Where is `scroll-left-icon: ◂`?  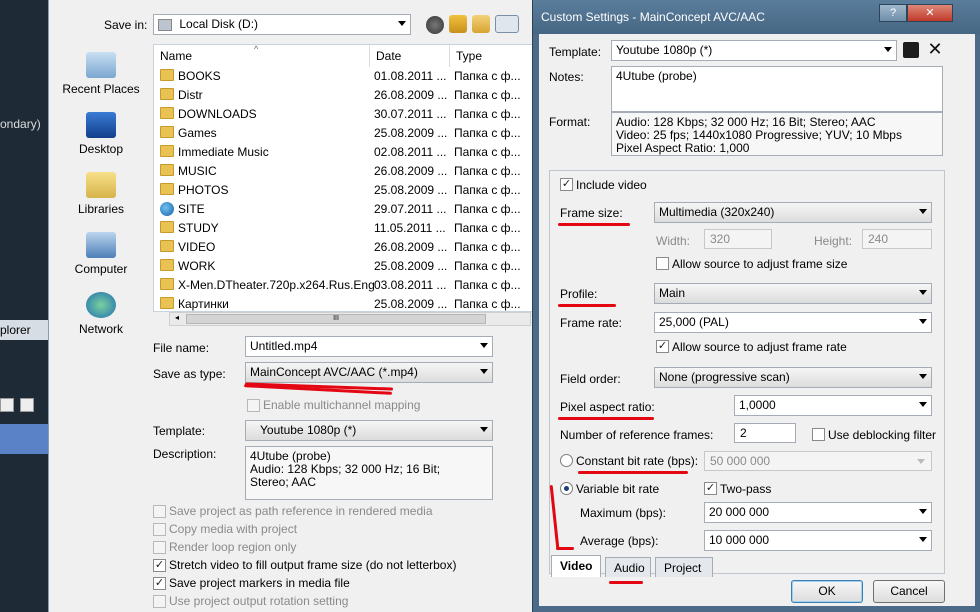
scroll-left-icon: ◂ is located at coordinates (177, 319).